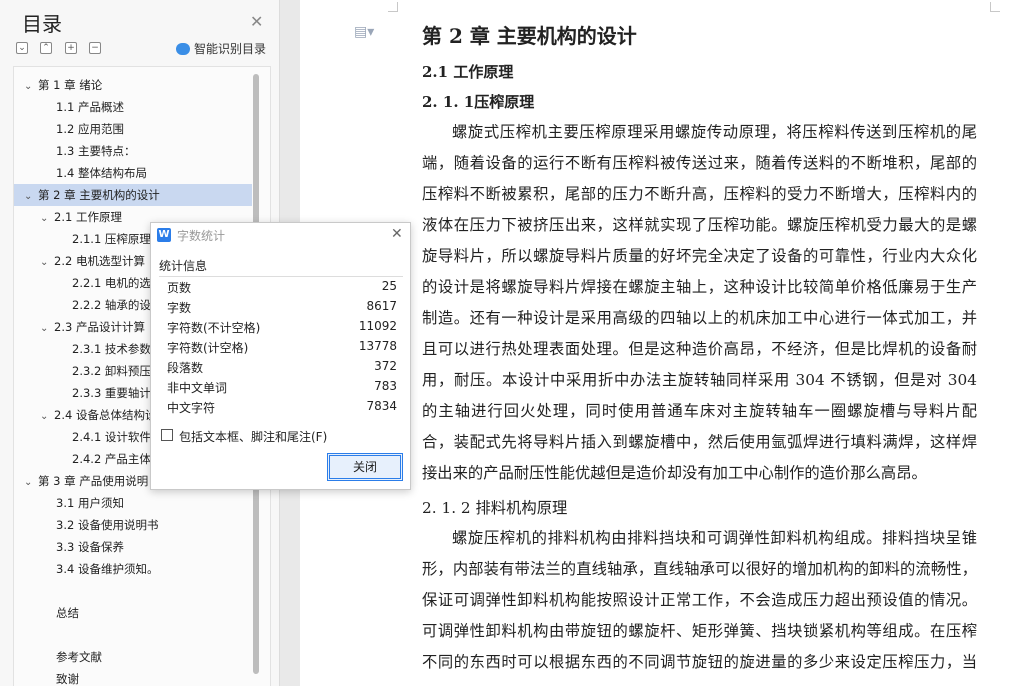 The height and width of the screenshot is (686, 1013). I want to click on statistics-heading: 统计信息, so click(183, 266).